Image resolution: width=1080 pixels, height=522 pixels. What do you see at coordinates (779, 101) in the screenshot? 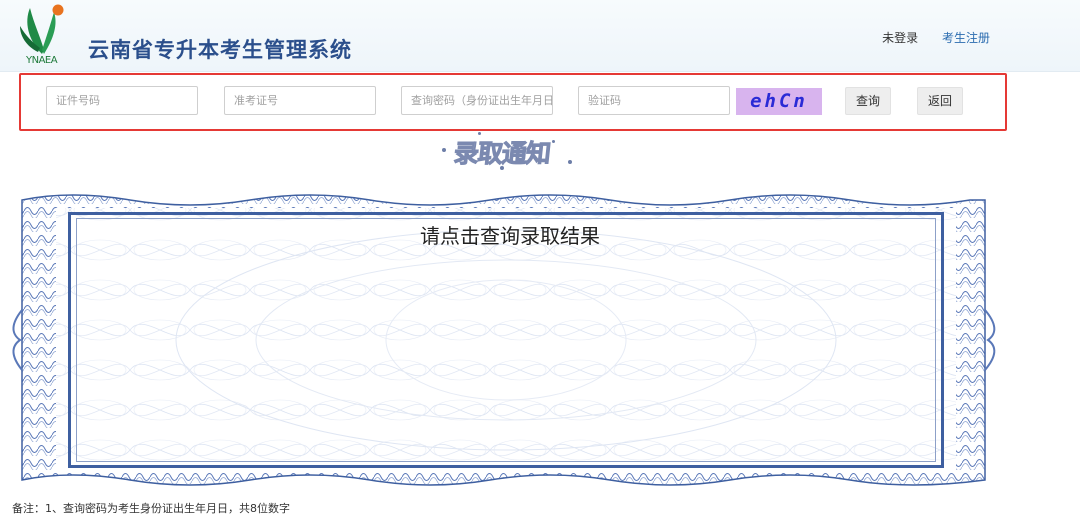
I see `captcha-image: ehCn` at bounding box center [779, 101].